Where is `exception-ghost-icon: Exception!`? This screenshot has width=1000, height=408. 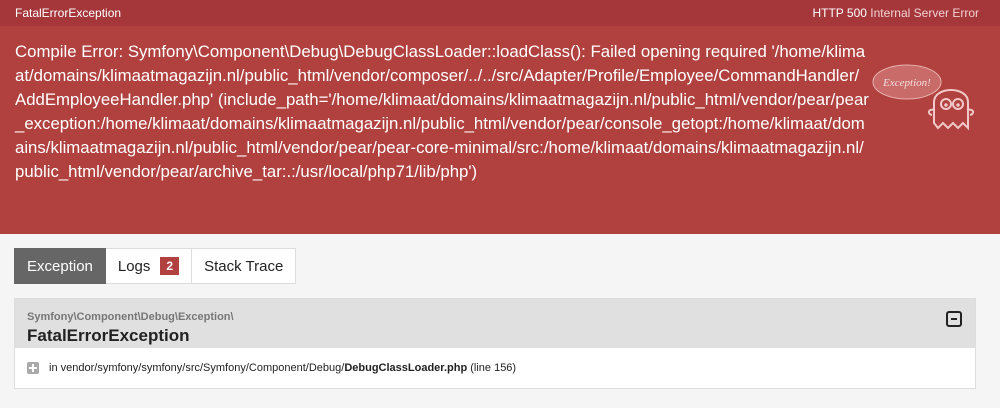
exception-ghost-icon: Exception! is located at coordinates (923, 97).